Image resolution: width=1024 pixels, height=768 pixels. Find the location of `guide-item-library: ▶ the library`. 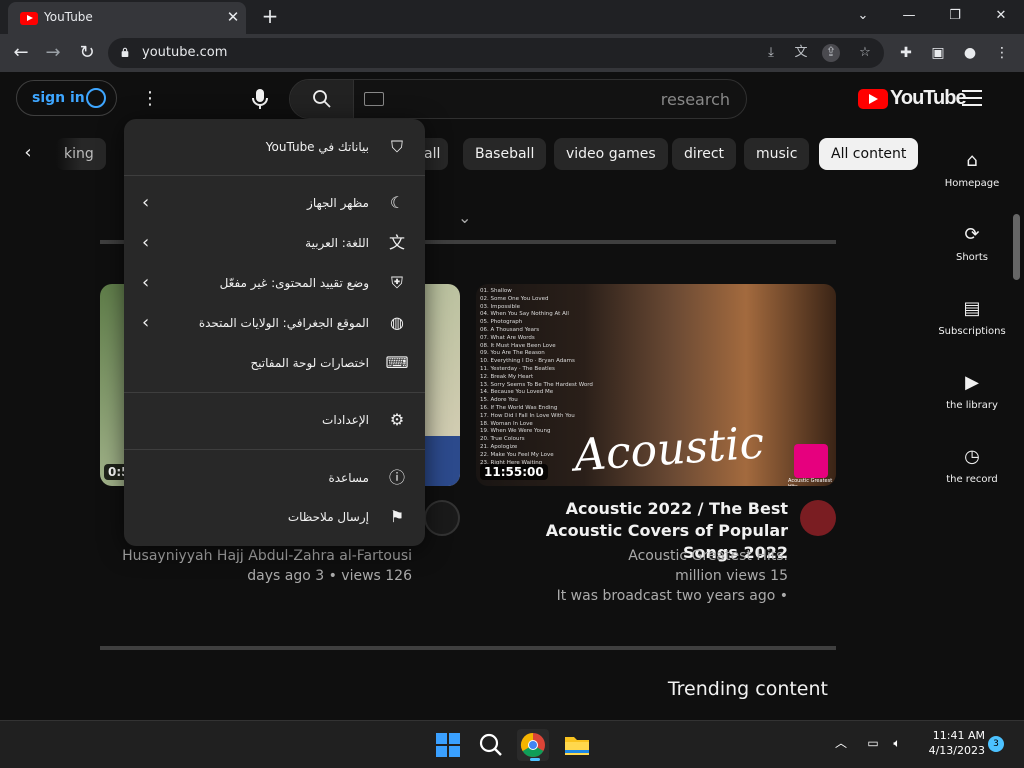

guide-item-library: ▶ the library is located at coordinates (972, 391).